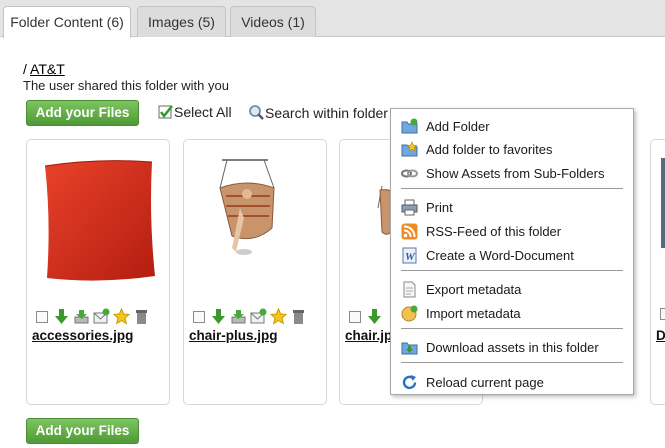 This screenshot has width=665, height=448. What do you see at coordinates (513, 207) in the screenshot?
I see `menu-item-print: Print` at bounding box center [513, 207].